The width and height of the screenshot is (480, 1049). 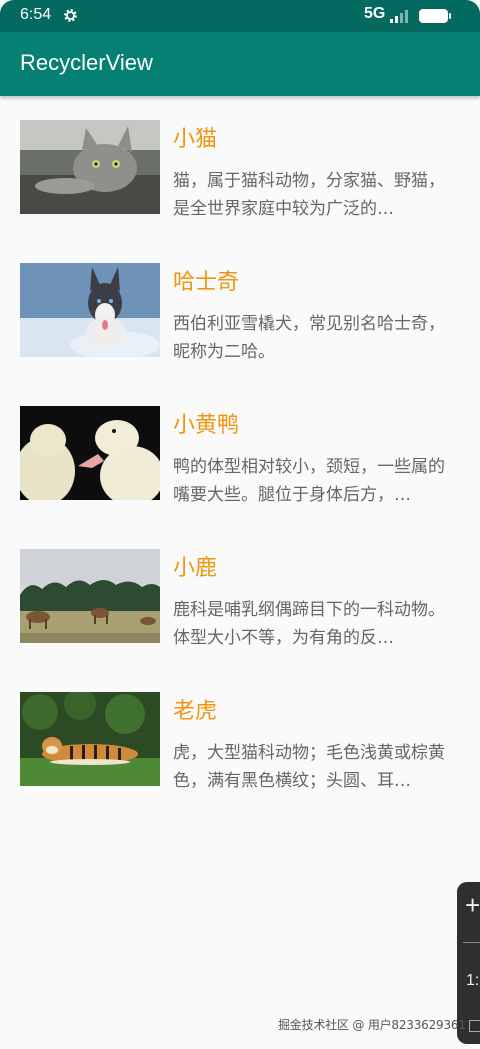 I want to click on zoom-in-button: +, so click(x=472, y=905).